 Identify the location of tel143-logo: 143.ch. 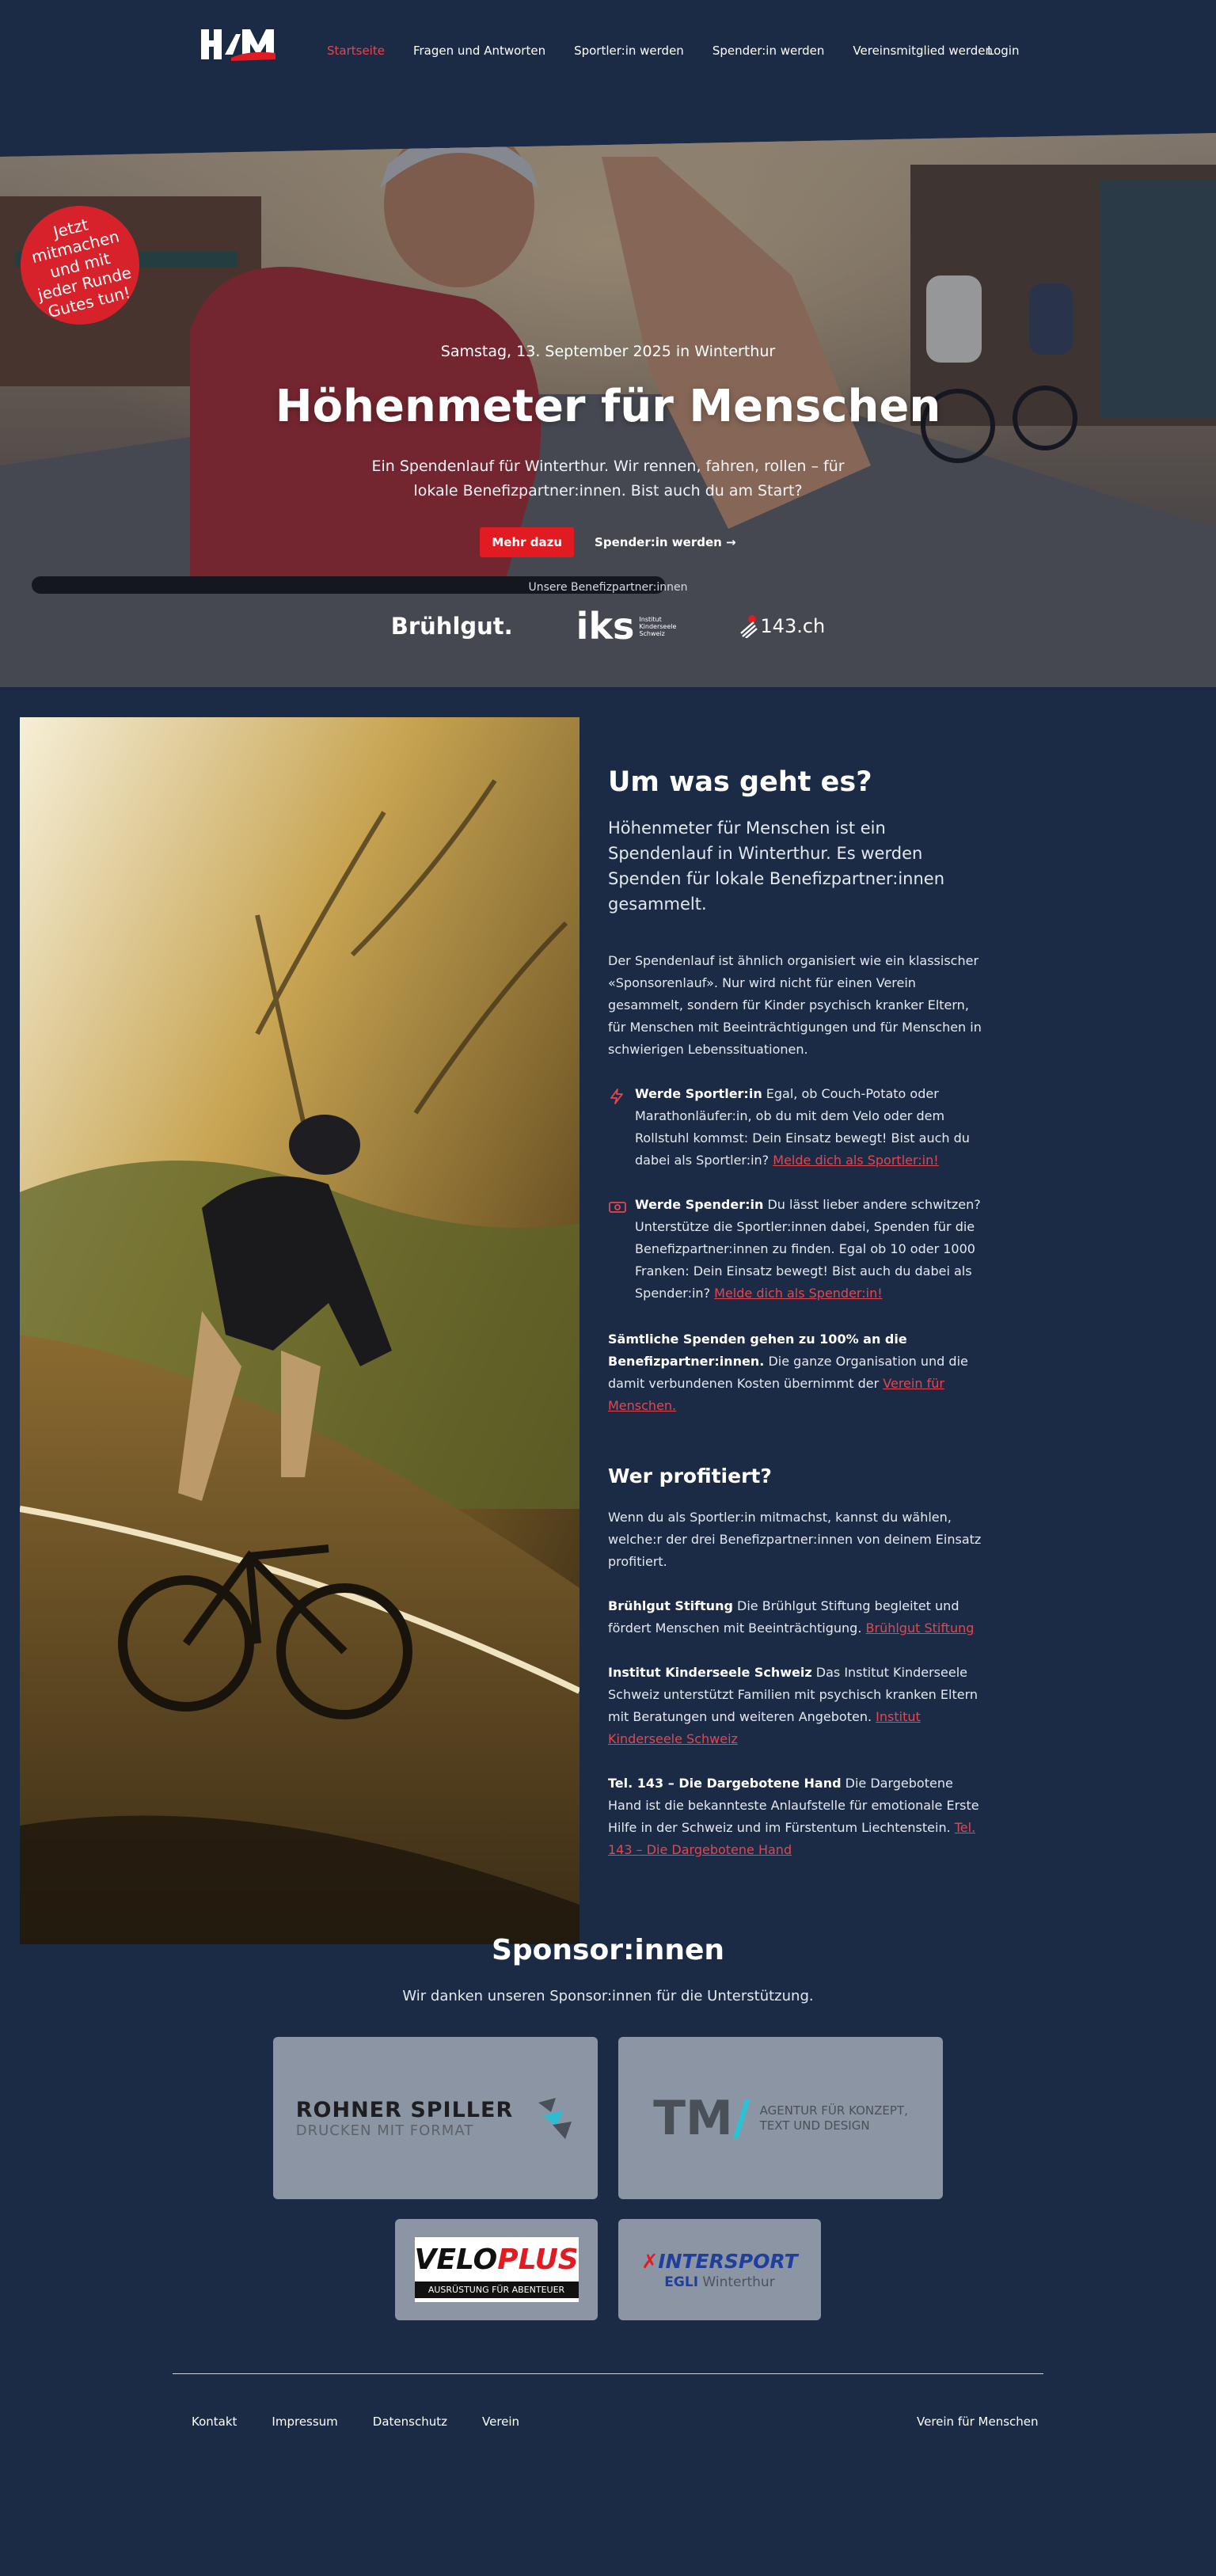
(782, 626).